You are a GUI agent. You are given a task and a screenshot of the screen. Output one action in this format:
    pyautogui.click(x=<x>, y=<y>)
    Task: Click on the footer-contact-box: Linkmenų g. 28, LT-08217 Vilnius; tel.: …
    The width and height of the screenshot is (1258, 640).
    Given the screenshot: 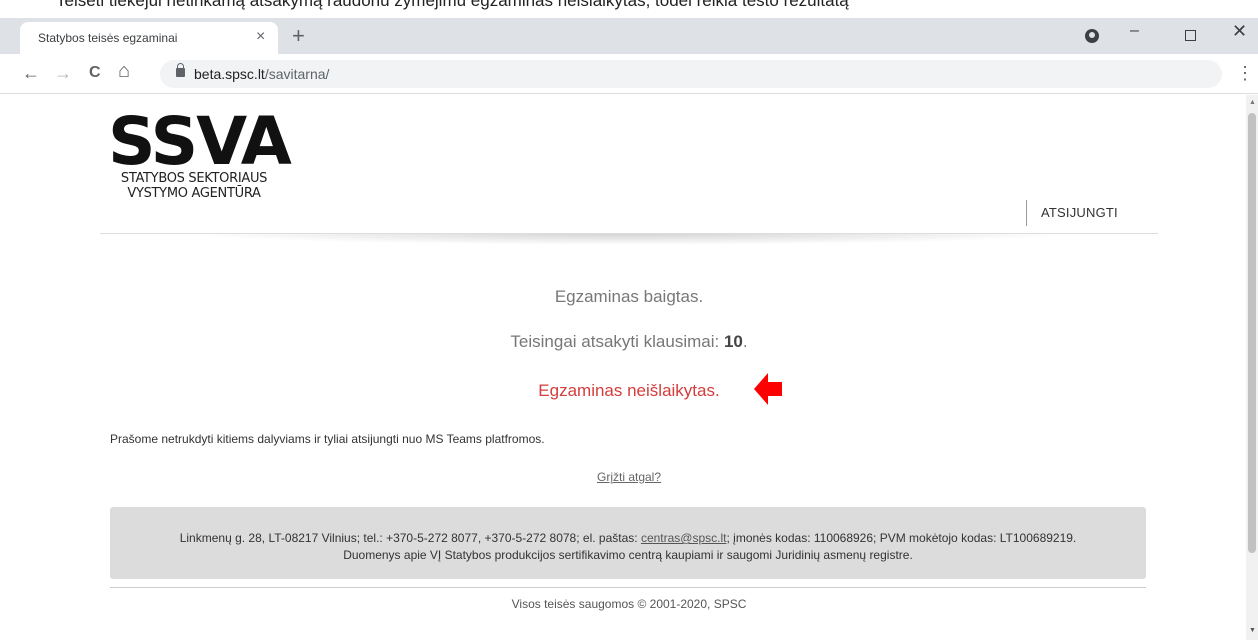 What is the action you would take?
    pyautogui.click(x=628, y=543)
    